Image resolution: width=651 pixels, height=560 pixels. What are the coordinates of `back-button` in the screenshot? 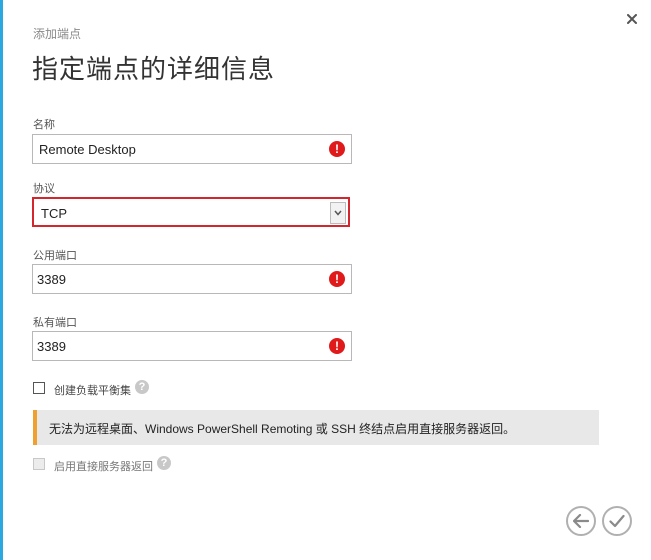 It's located at (581, 521).